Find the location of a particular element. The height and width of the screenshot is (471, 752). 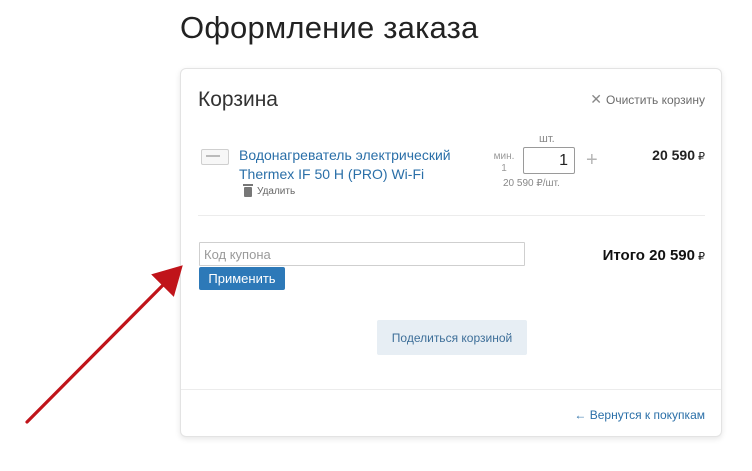

close-icon: ✕ is located at coordinates (596, 99).